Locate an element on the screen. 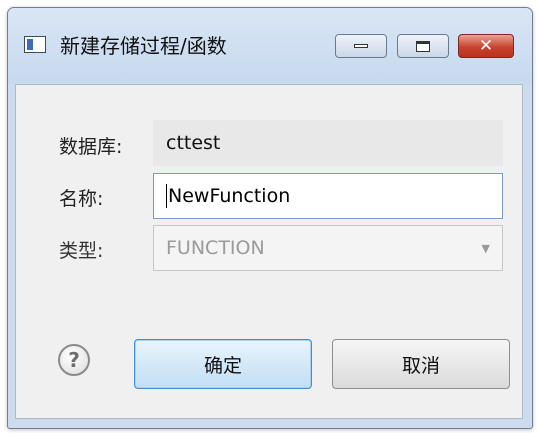 The height and width of the screenshot is (433, 538). maximize-icon is located at coordinates (423, 46).